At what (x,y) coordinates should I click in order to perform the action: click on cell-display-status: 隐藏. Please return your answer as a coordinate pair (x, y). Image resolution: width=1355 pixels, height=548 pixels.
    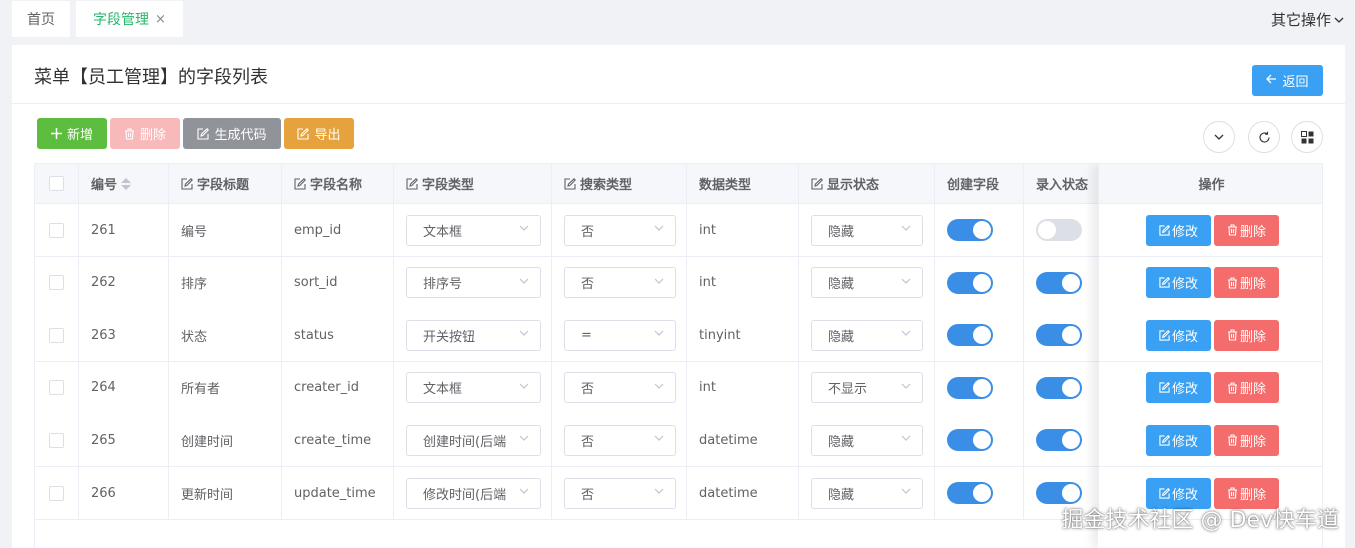
    Looking at the image, I should click on (867, 282).